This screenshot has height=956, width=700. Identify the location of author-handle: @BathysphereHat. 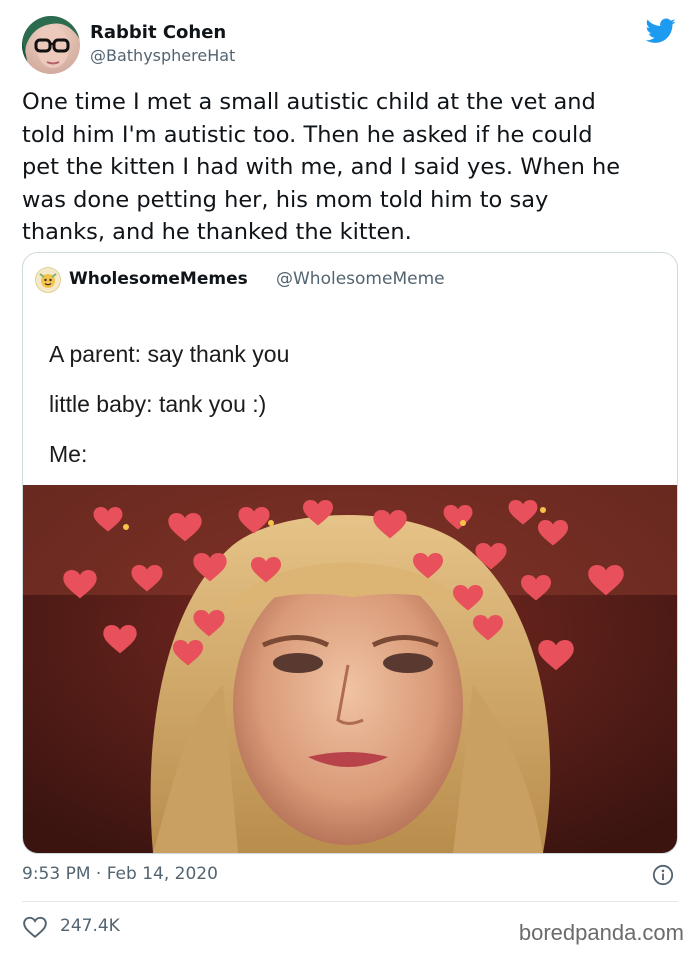
(162, 55).